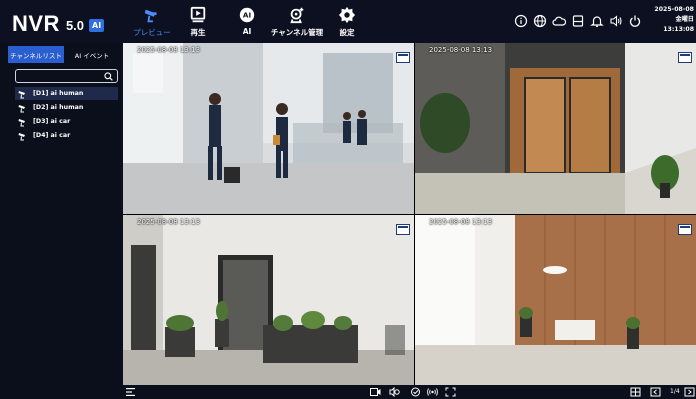 The height and width of the screenshot is (399, 696). What do you see at coordinates (674, 9) in the screenshot?
I see `system-date: 2025-08-08` at bounding box center [674, 9].